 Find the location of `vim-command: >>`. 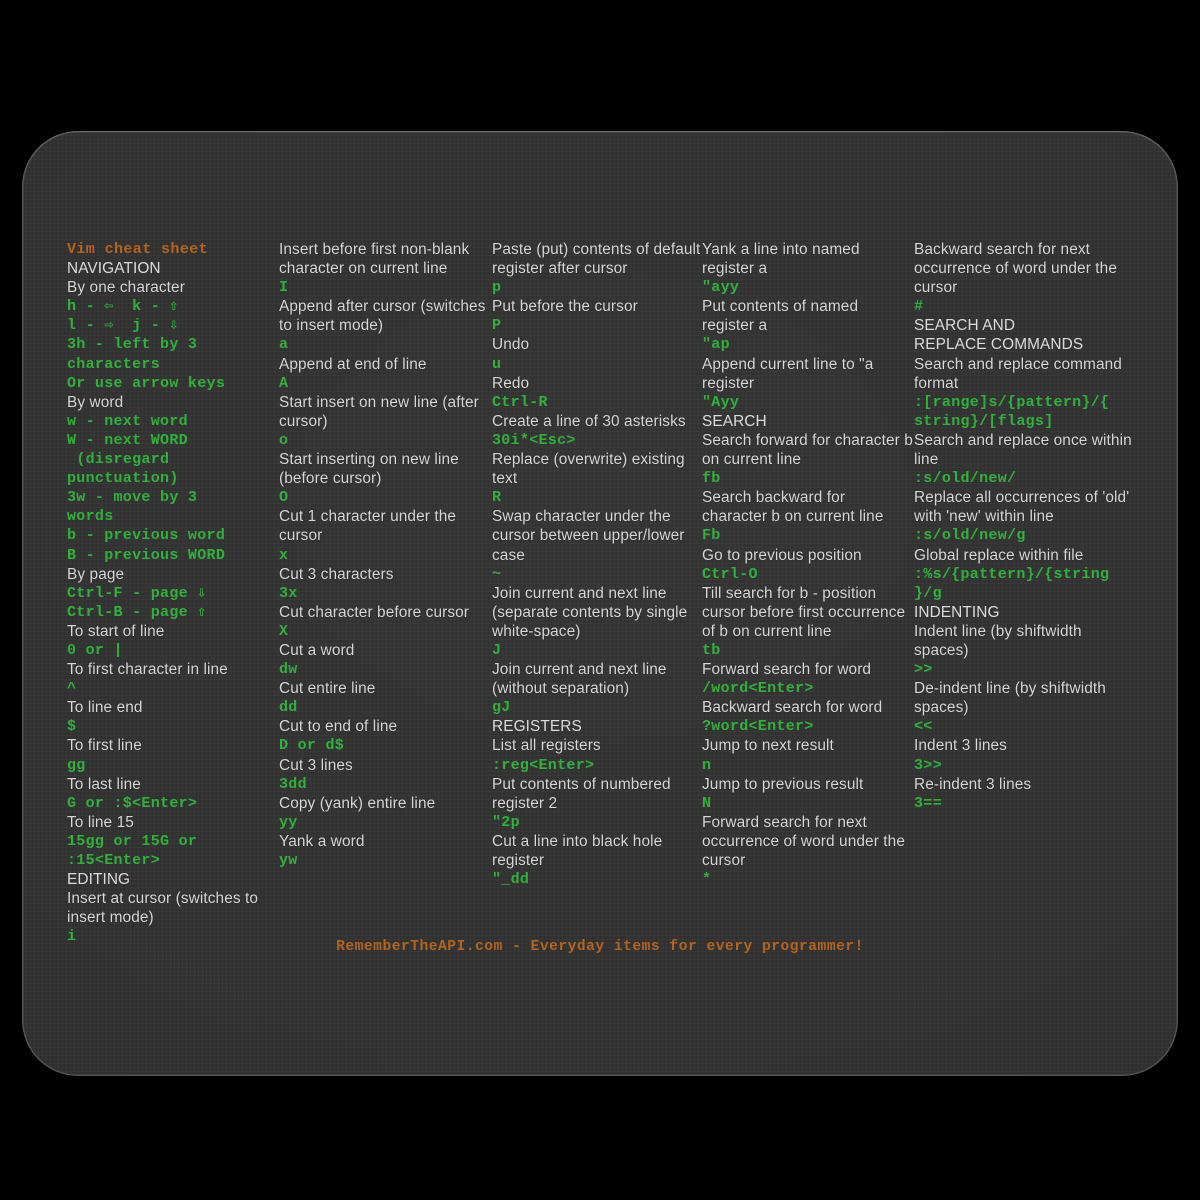

vim-command: >> is located at coordinates (923, 670).